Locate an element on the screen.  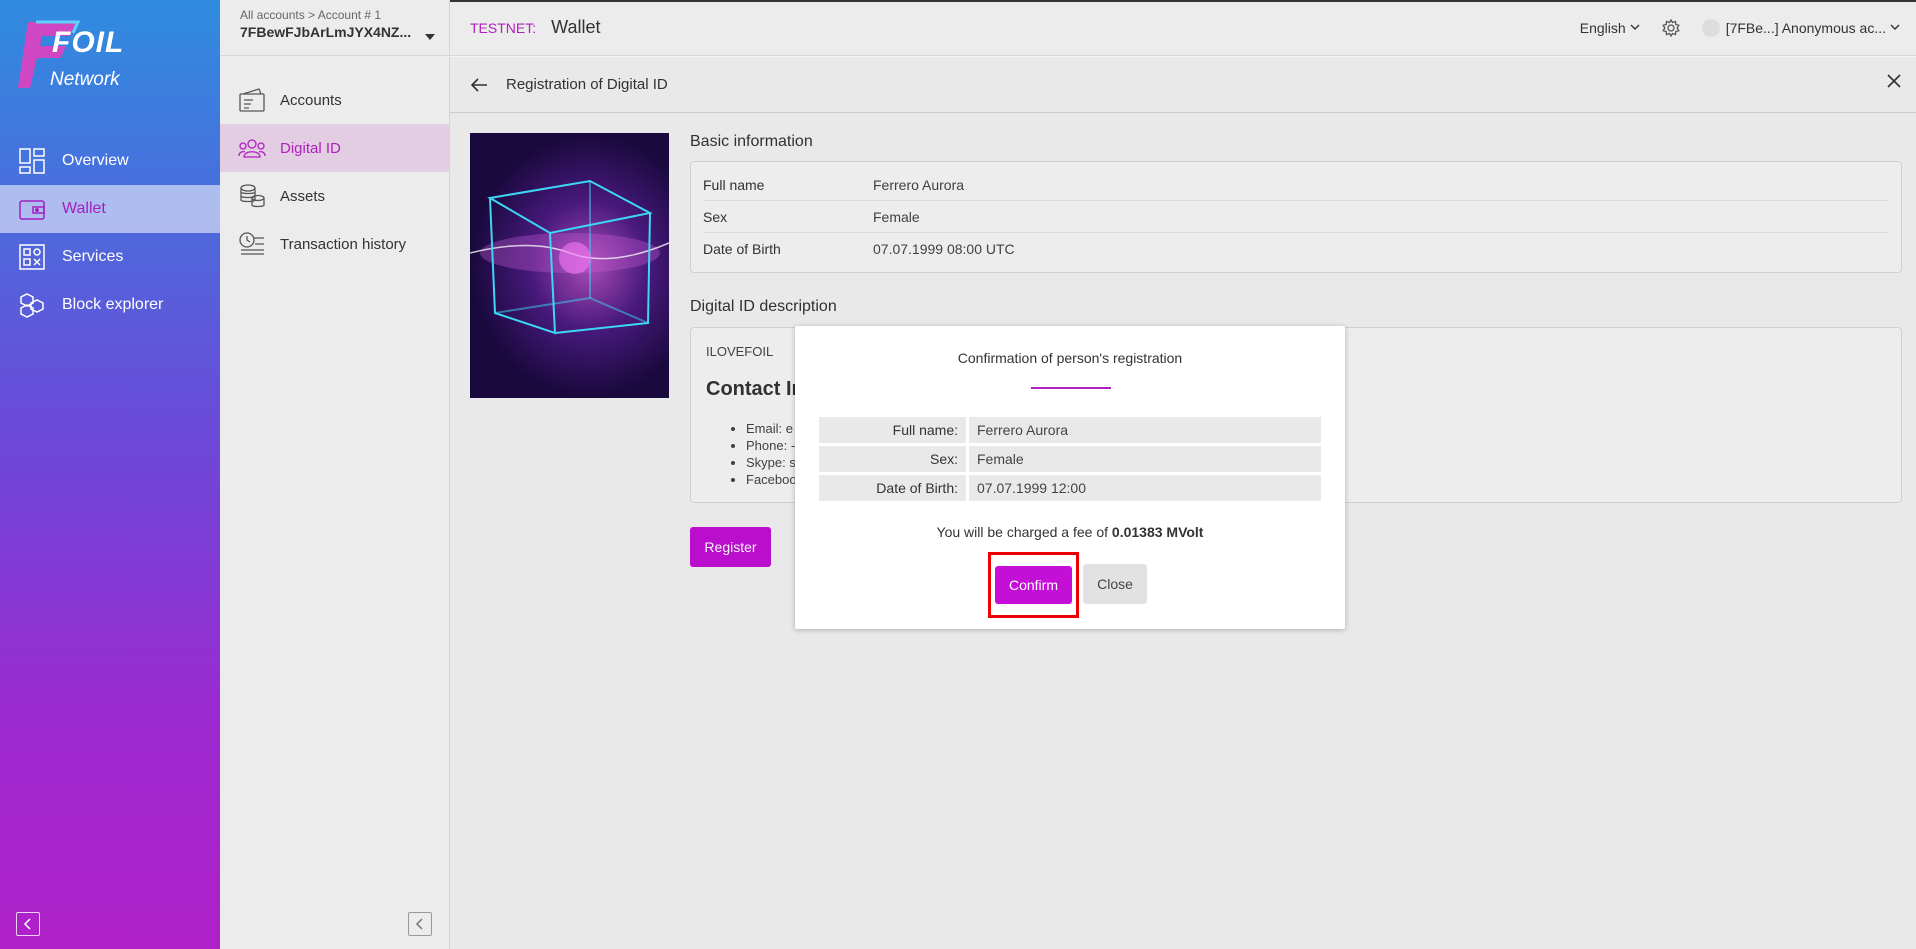
main-nav-overview: Overview is located at coordinates (110, 161).